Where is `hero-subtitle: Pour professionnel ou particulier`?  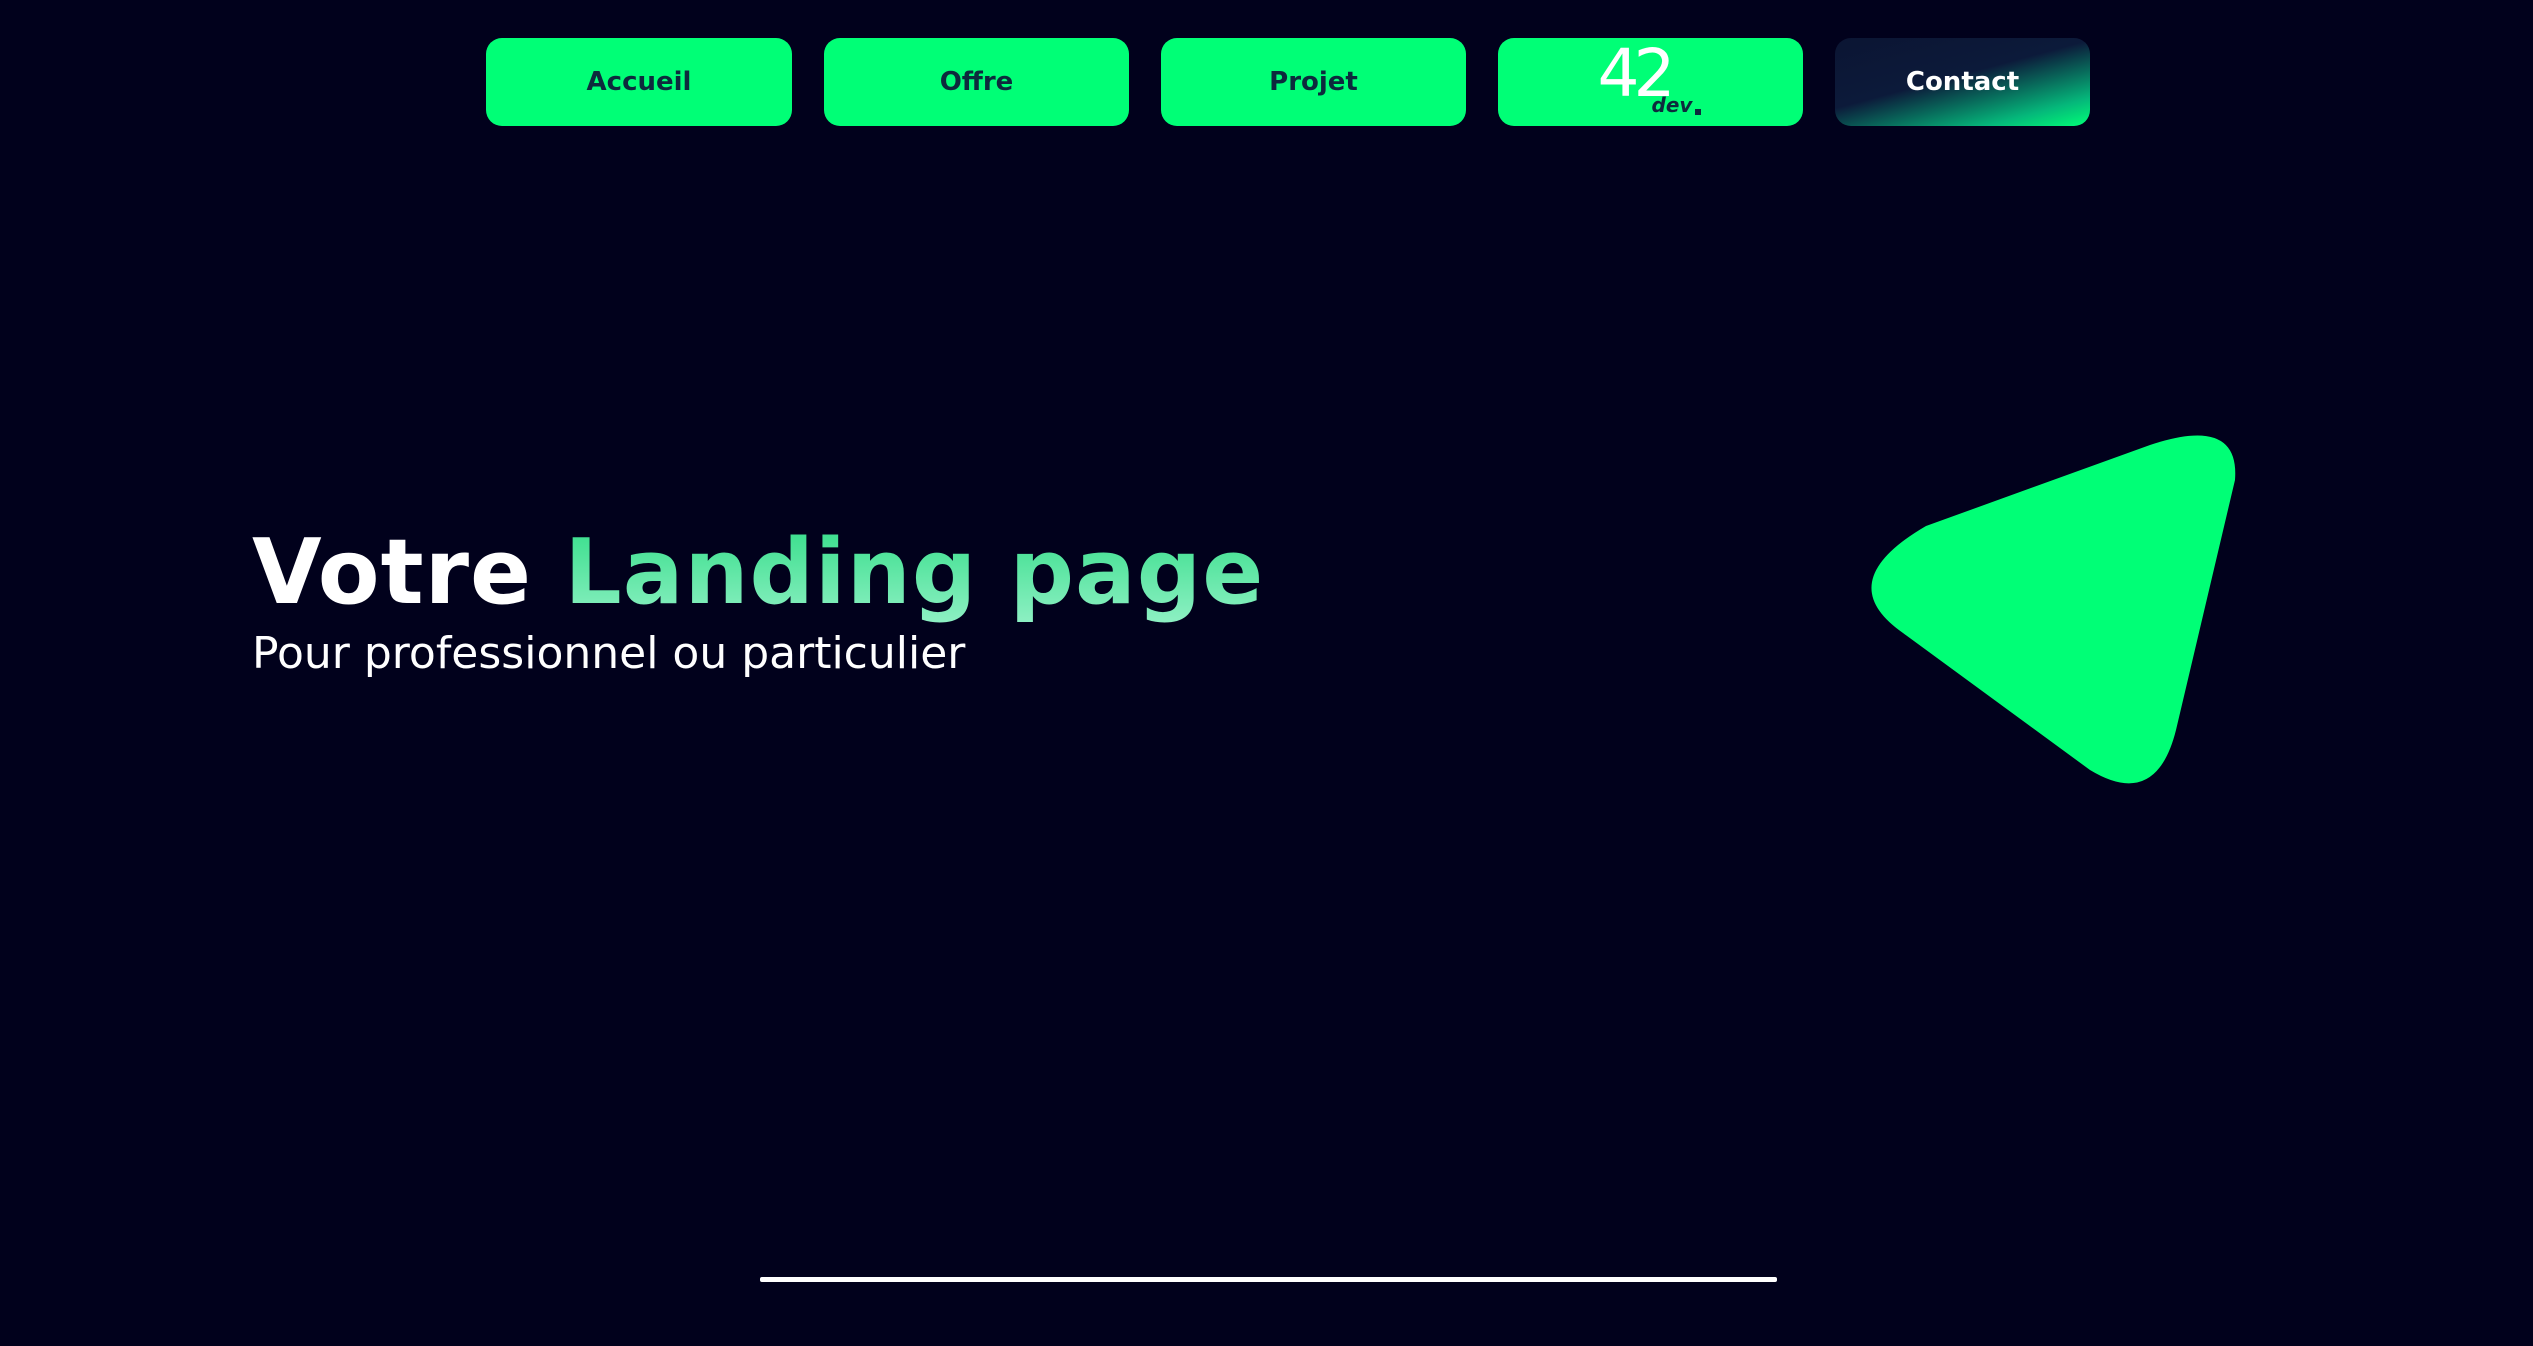
hero-subtitle: Pour professionnel ou particulier is located at coordinates (609, 653).